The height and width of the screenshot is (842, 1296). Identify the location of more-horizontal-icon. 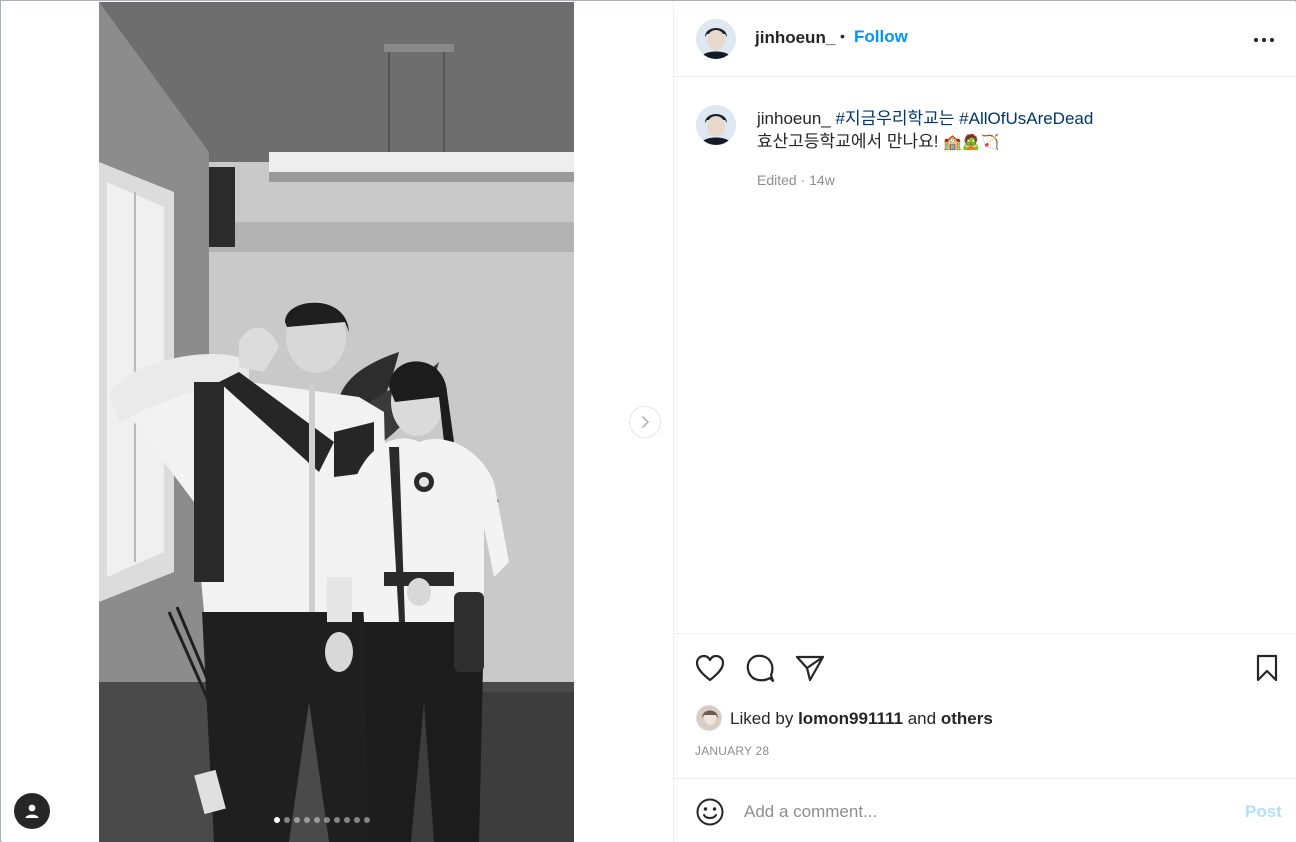
(1264, 40).